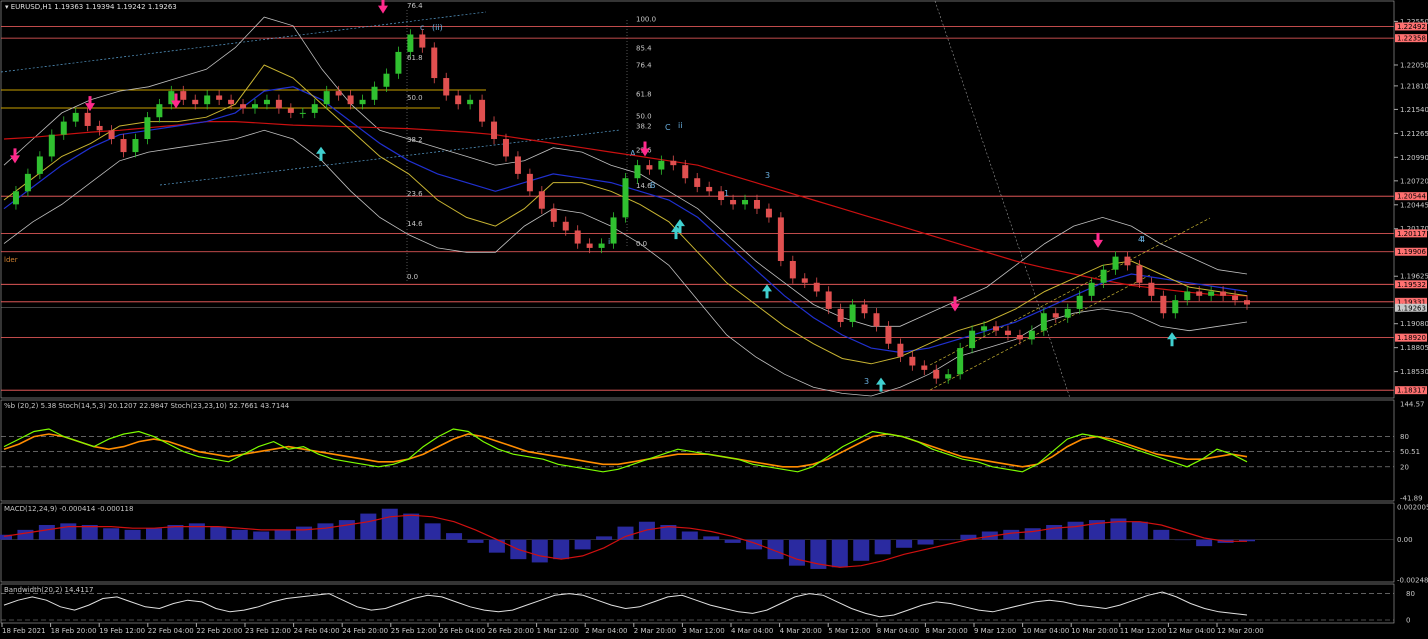 This screenshot has height=639, width=1428. What do you see at coordinates (1411, 338) in the screenshot?
I see `level-price-label: 1.18920` at bounding box center [1411, 338].